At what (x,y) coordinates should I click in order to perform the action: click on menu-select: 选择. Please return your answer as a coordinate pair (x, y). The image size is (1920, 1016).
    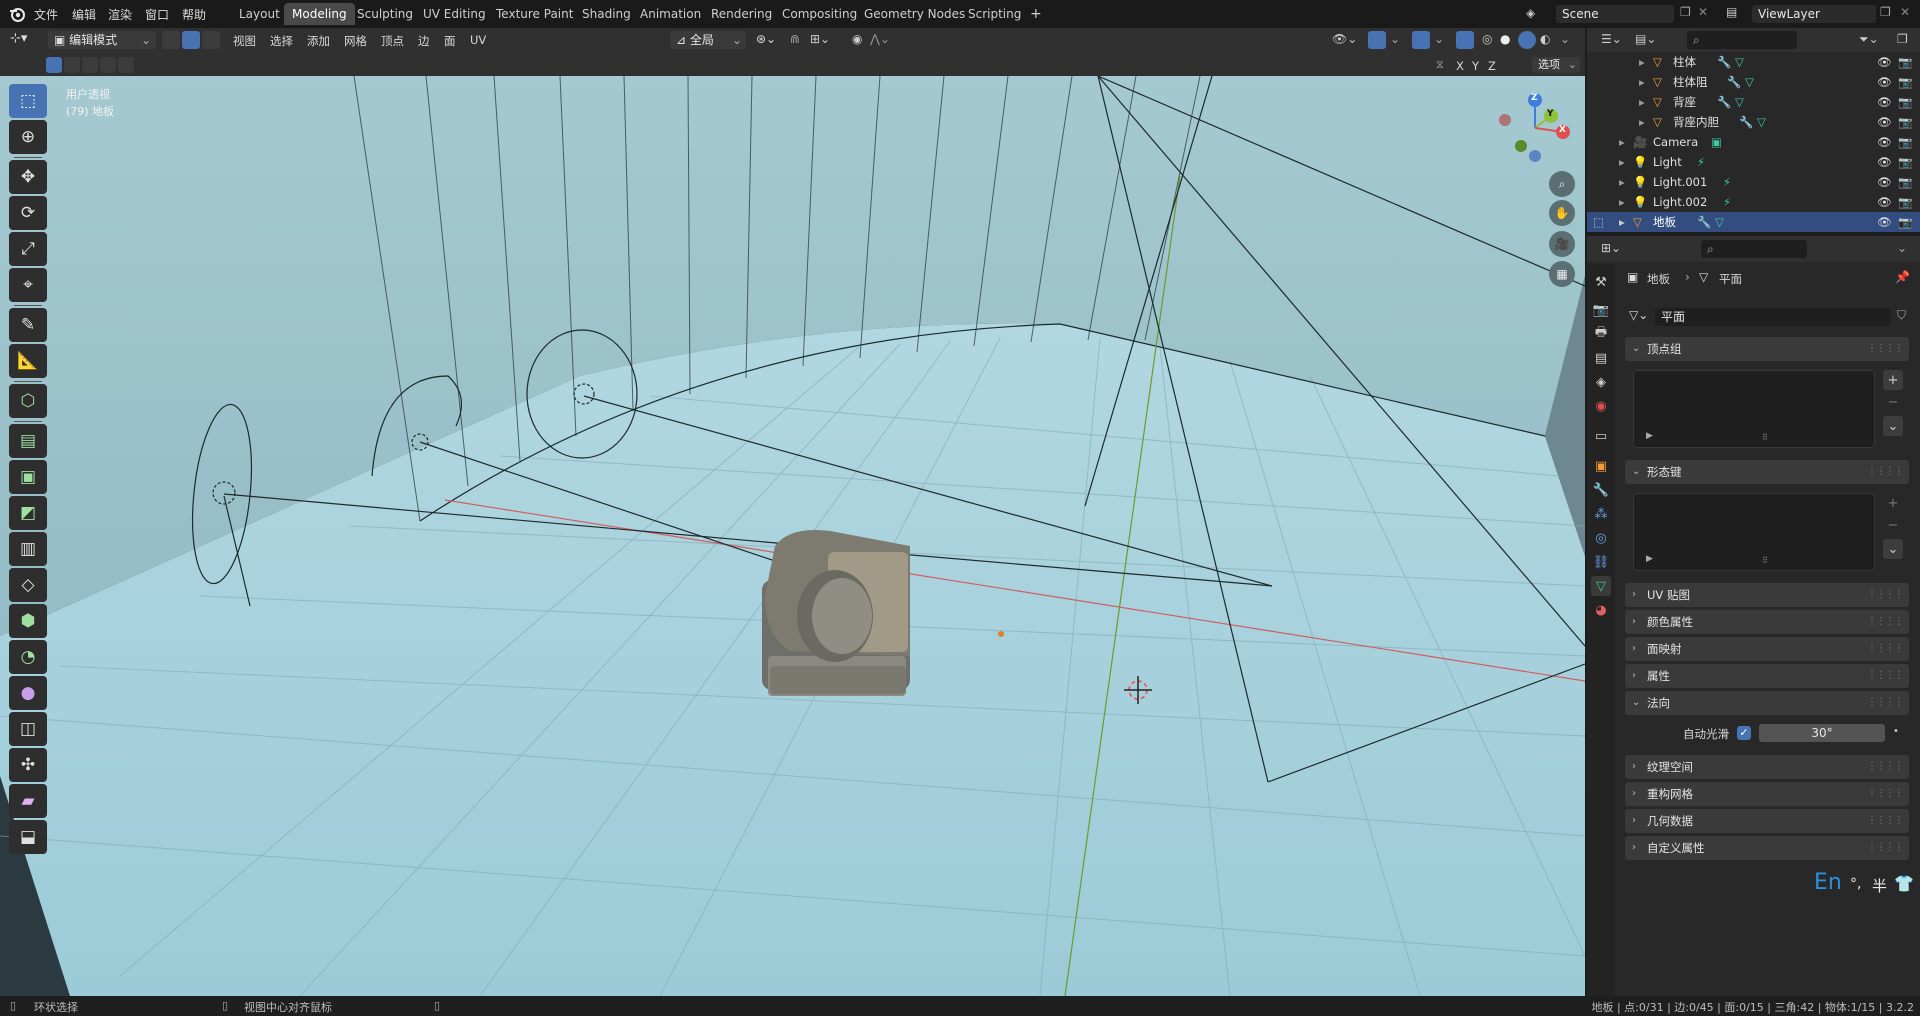
    Looking at the image, I should click on (281, 41).